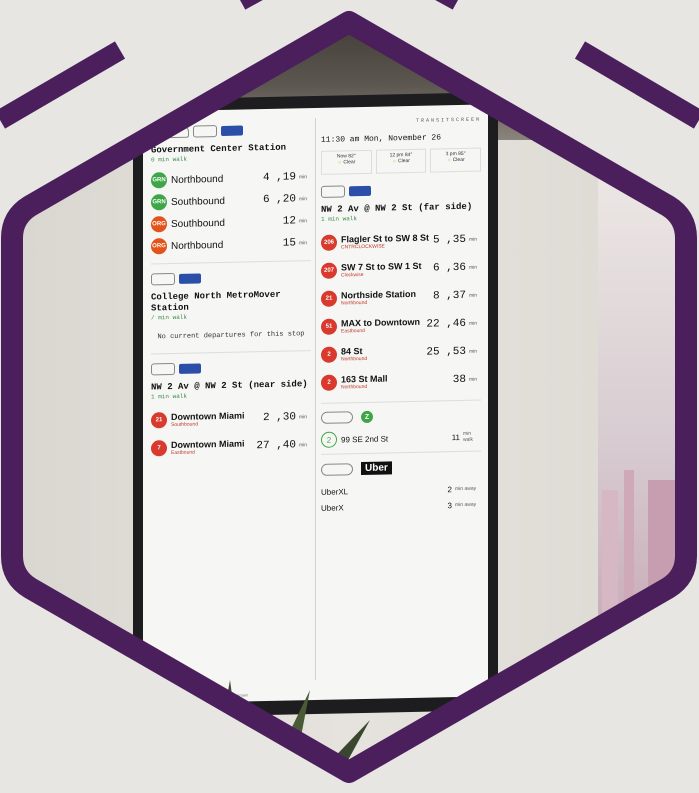 The image size is (699, 793). Describe the element at coordinates (184, 425) in the screenshot. I see `bus-direction: Southbound` at that location.